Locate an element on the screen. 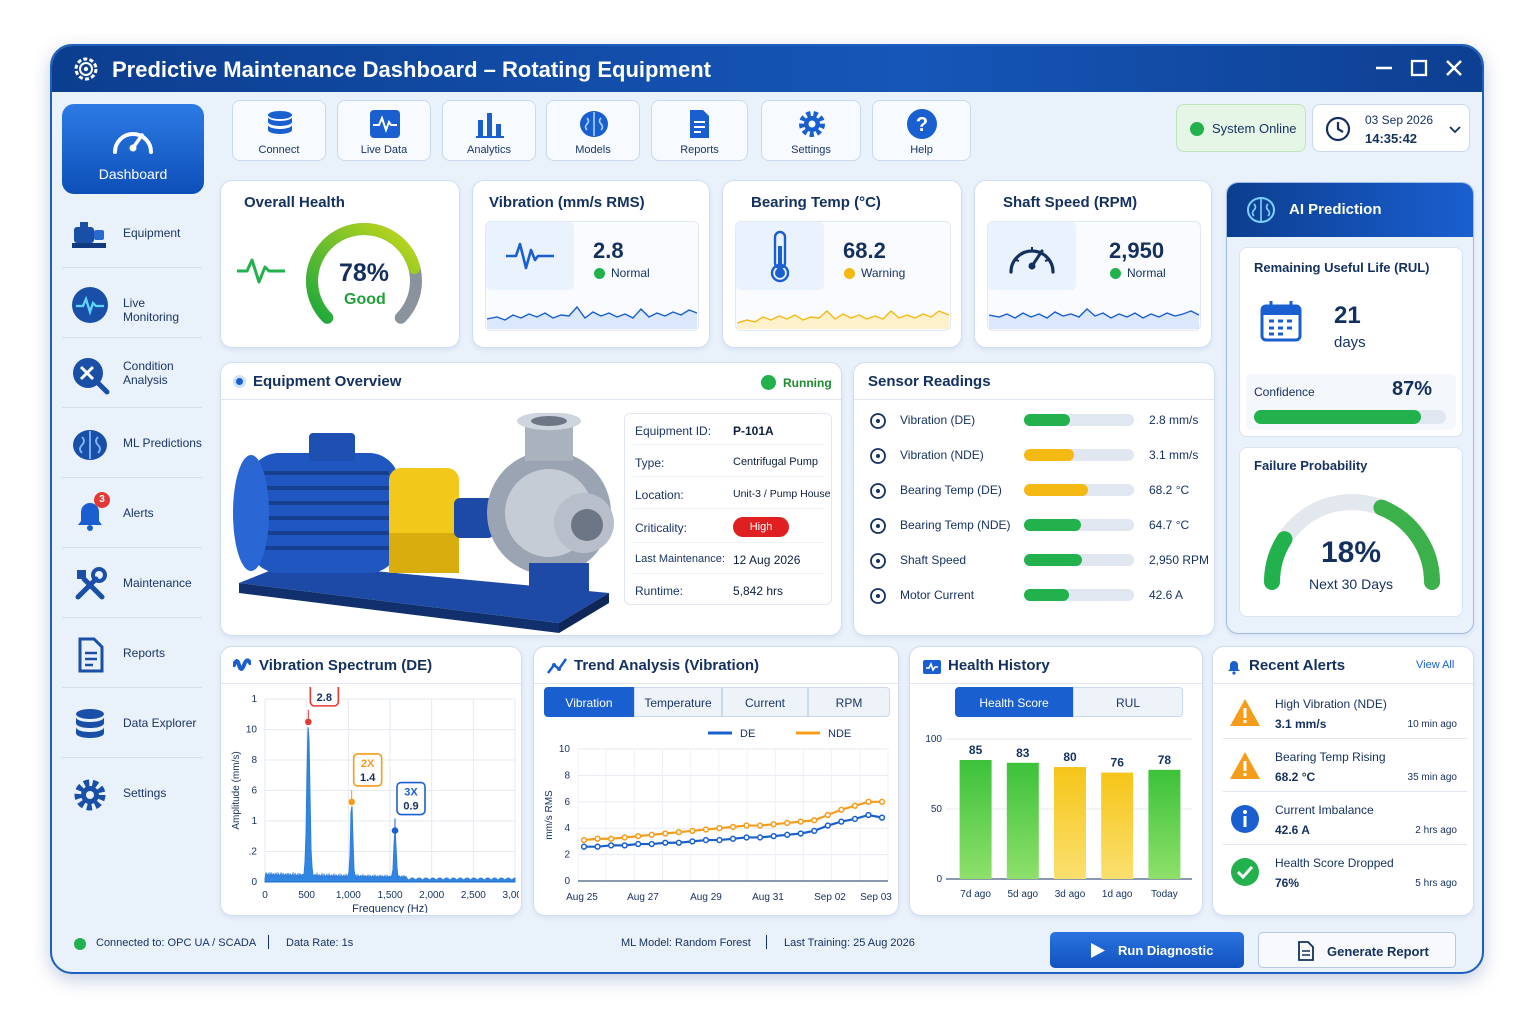 Image resolution: width=1536 pixels, height=1024 pixels. toolbar-live-data-button: Live Data is located at coordinates (384, 130).